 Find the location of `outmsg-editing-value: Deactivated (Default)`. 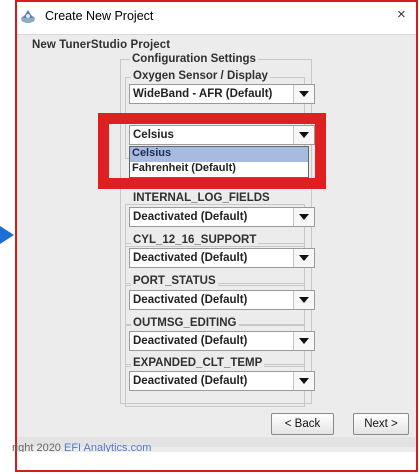

outmsg-editing-value: Deactivated (Default) is located at coordinates (190, 341).